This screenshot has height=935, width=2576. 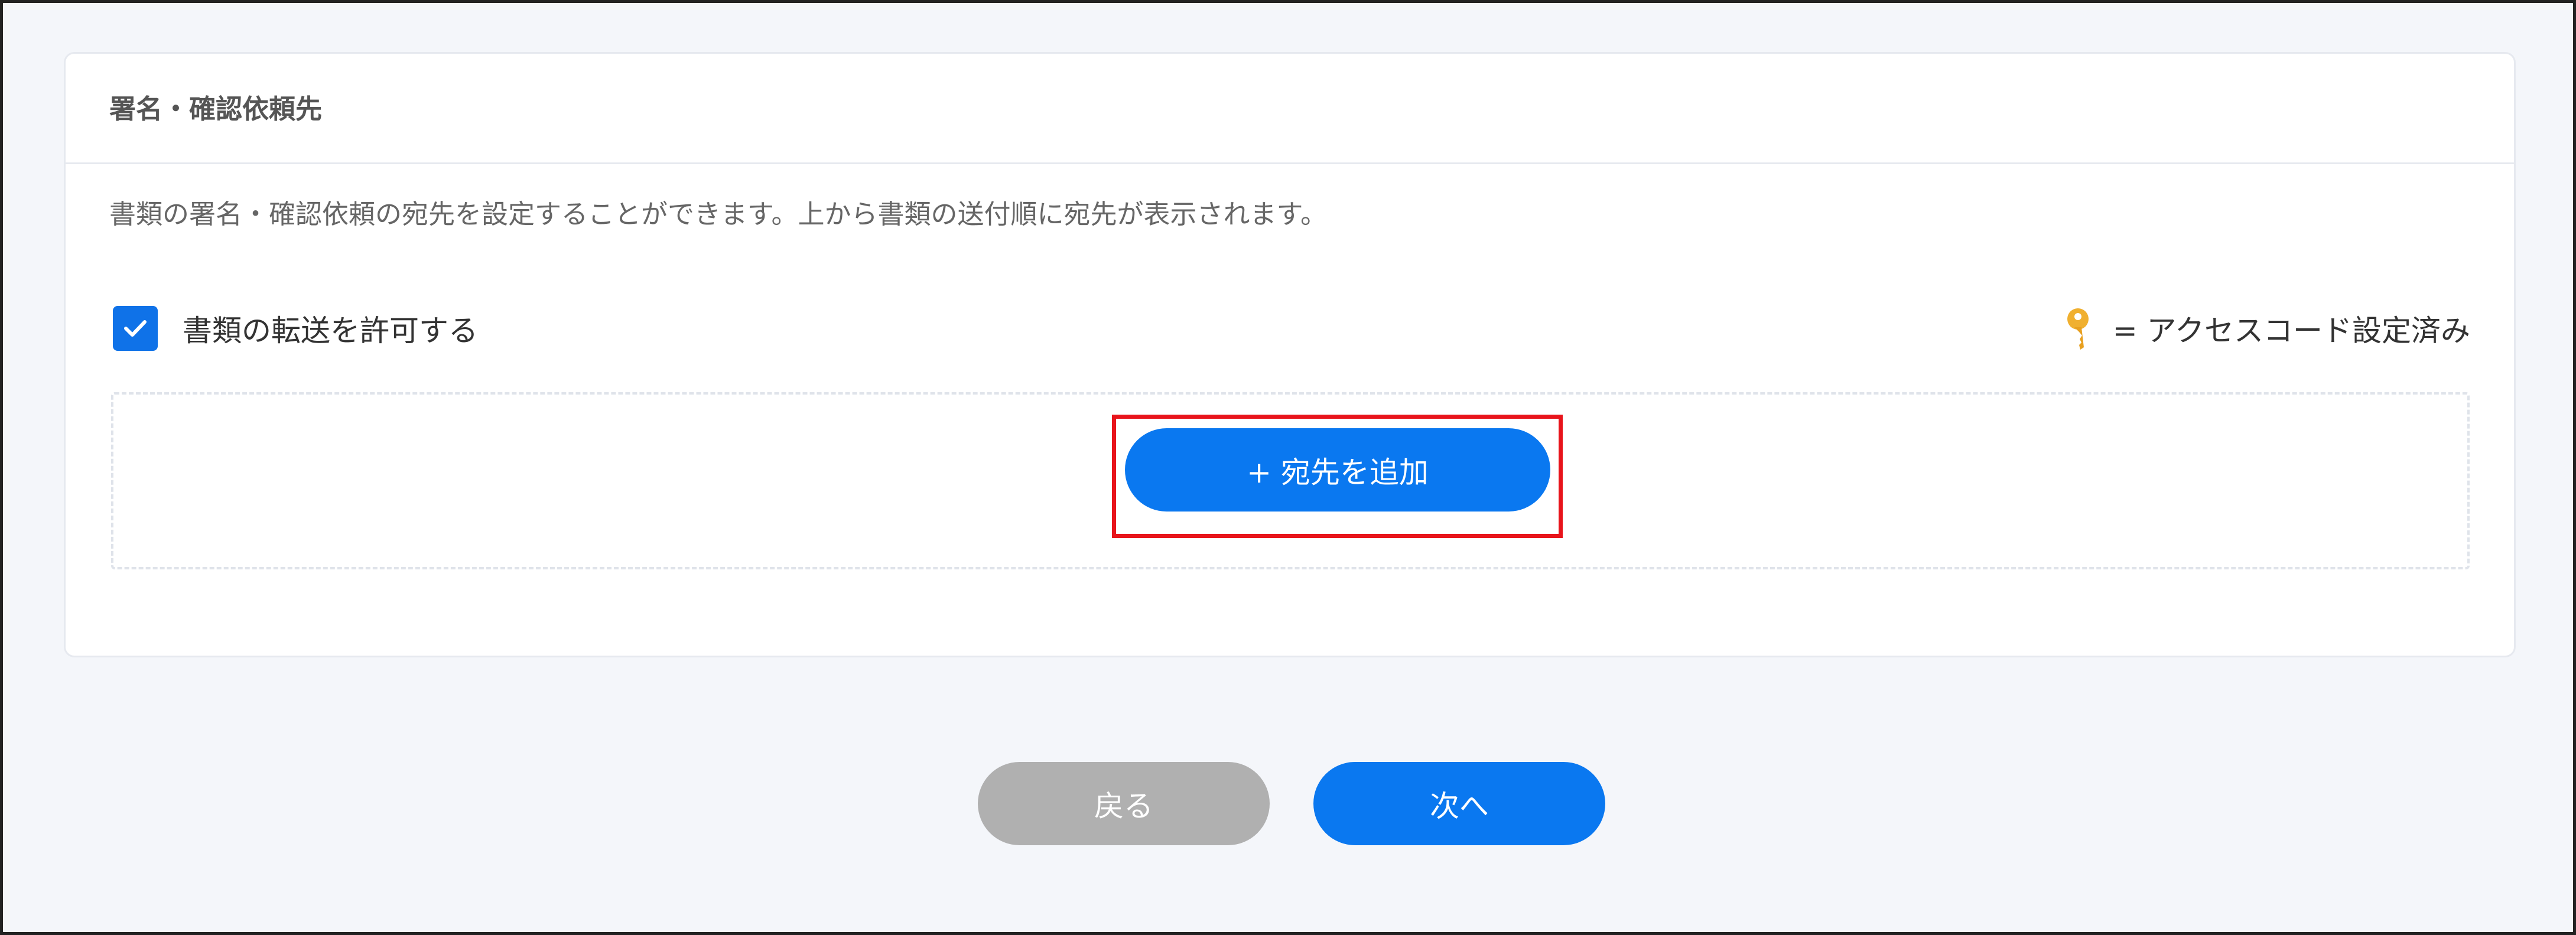 I want to click on key-icon, so click(x=2080, y=329).